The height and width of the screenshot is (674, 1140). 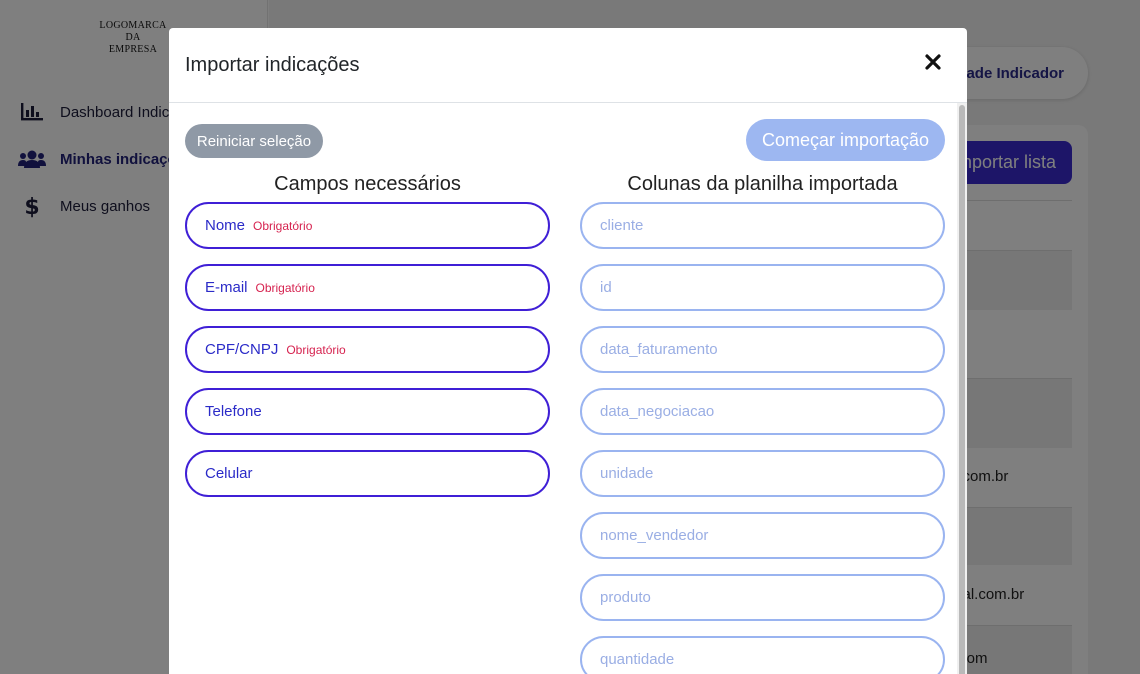 What do you see at coordinates (367, 184) in the screenshot?
I see `required-fields-title: Campos necessários` at bounding box center [367, 184].